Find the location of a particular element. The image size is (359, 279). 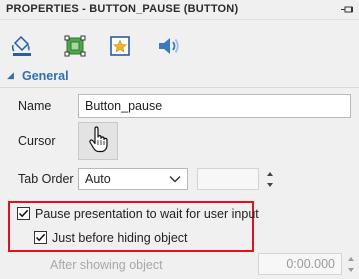

section-title: General is located at coordinates (45, 76).